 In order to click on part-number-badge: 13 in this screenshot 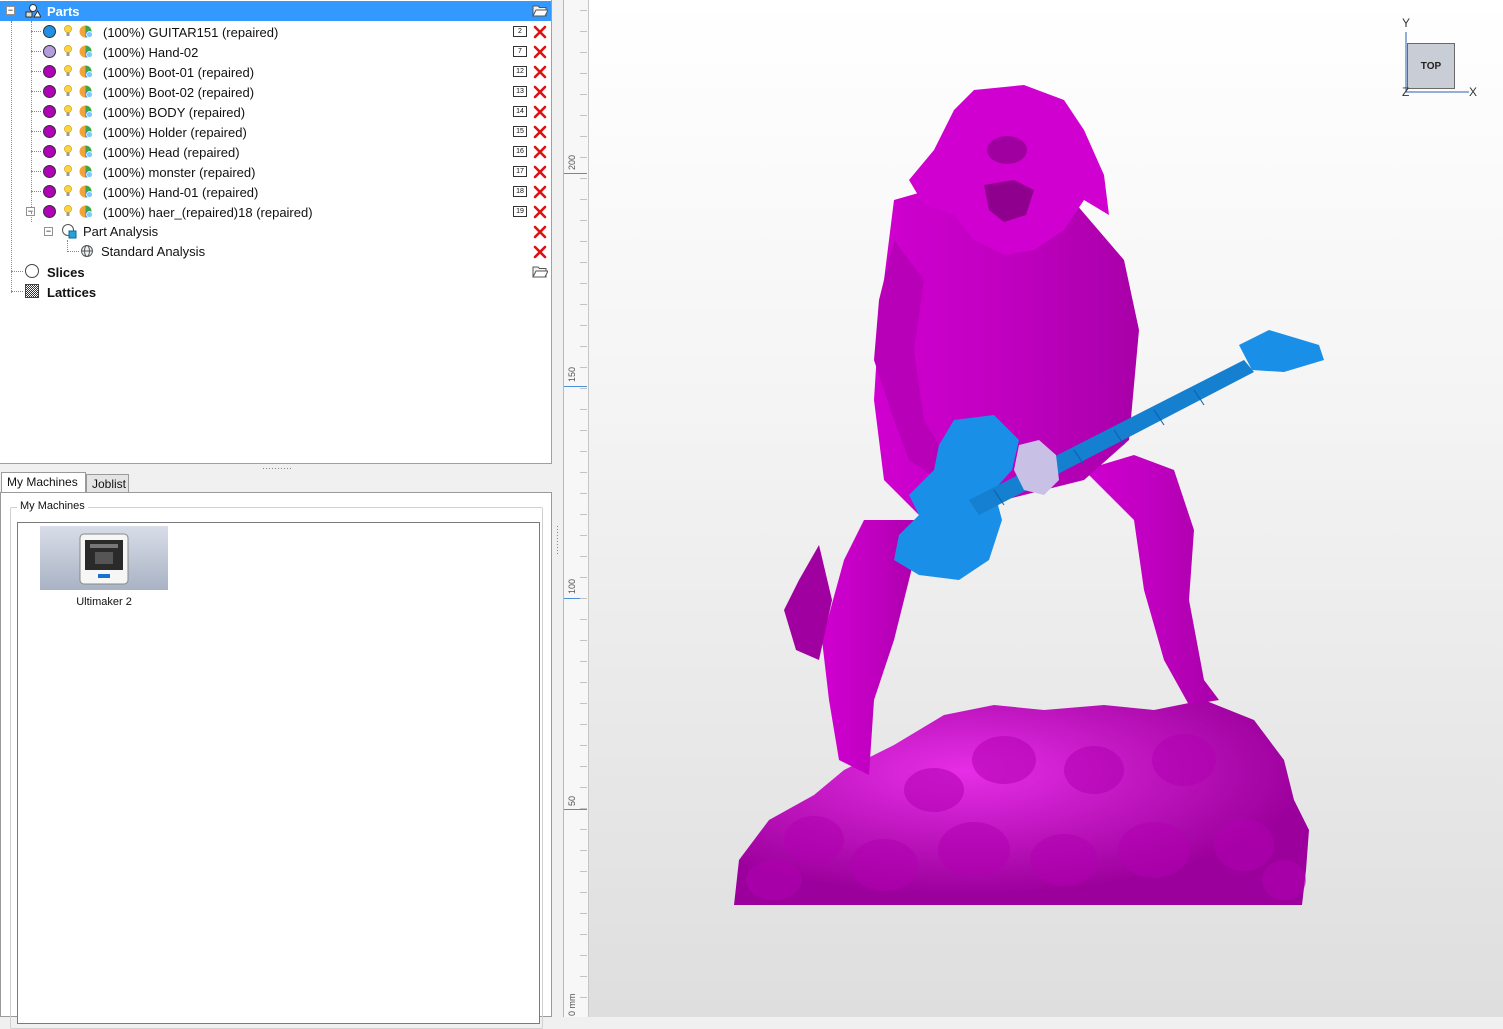, I will do `click(520, 91)`.